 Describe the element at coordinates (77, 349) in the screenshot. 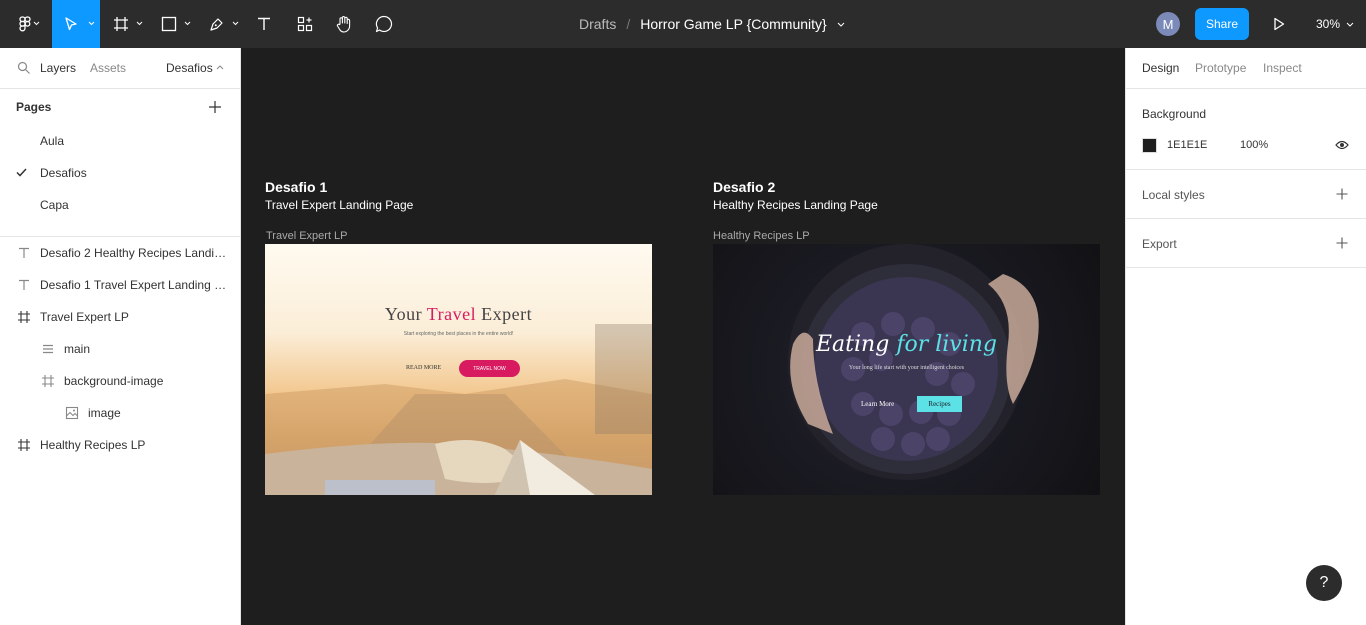

I see `layer-label: main` at that location.